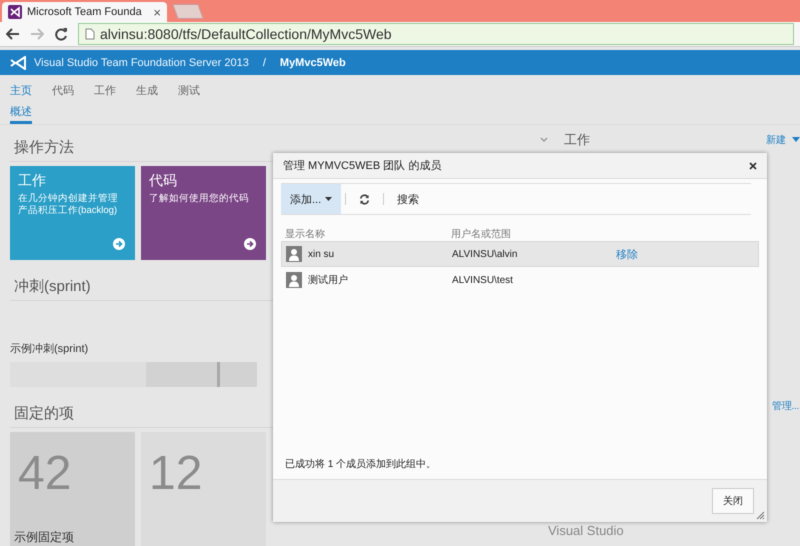  Describe the element at coordinates (481, 234) in the screenshot. I see `column-header: 用户名或范围` at that location.